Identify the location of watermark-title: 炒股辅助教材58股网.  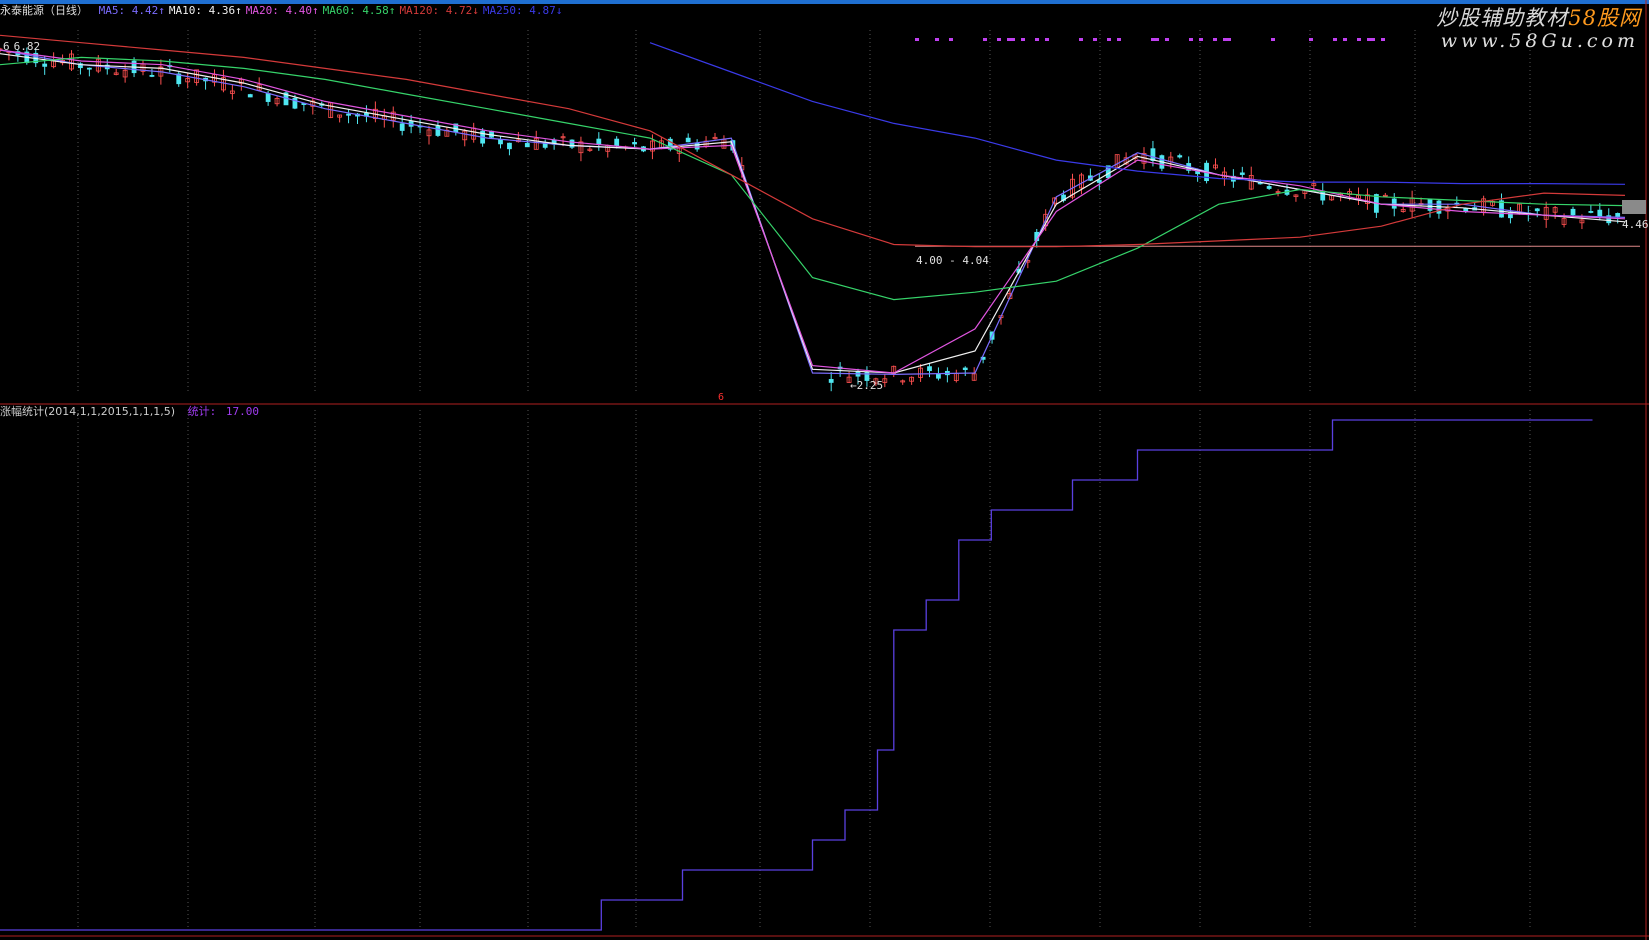
(1538, 17).